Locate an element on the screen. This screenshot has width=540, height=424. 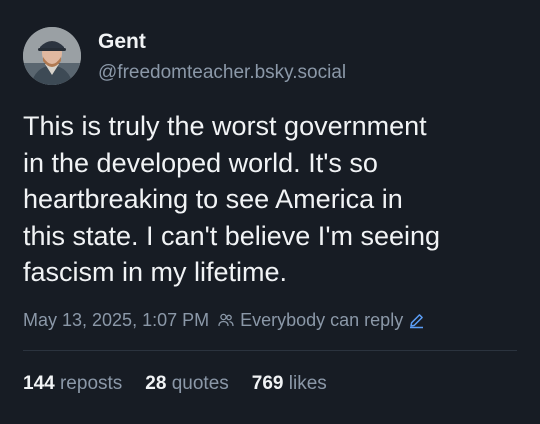
likes-count-link: 769 likes is located at coordinates (289, 384).